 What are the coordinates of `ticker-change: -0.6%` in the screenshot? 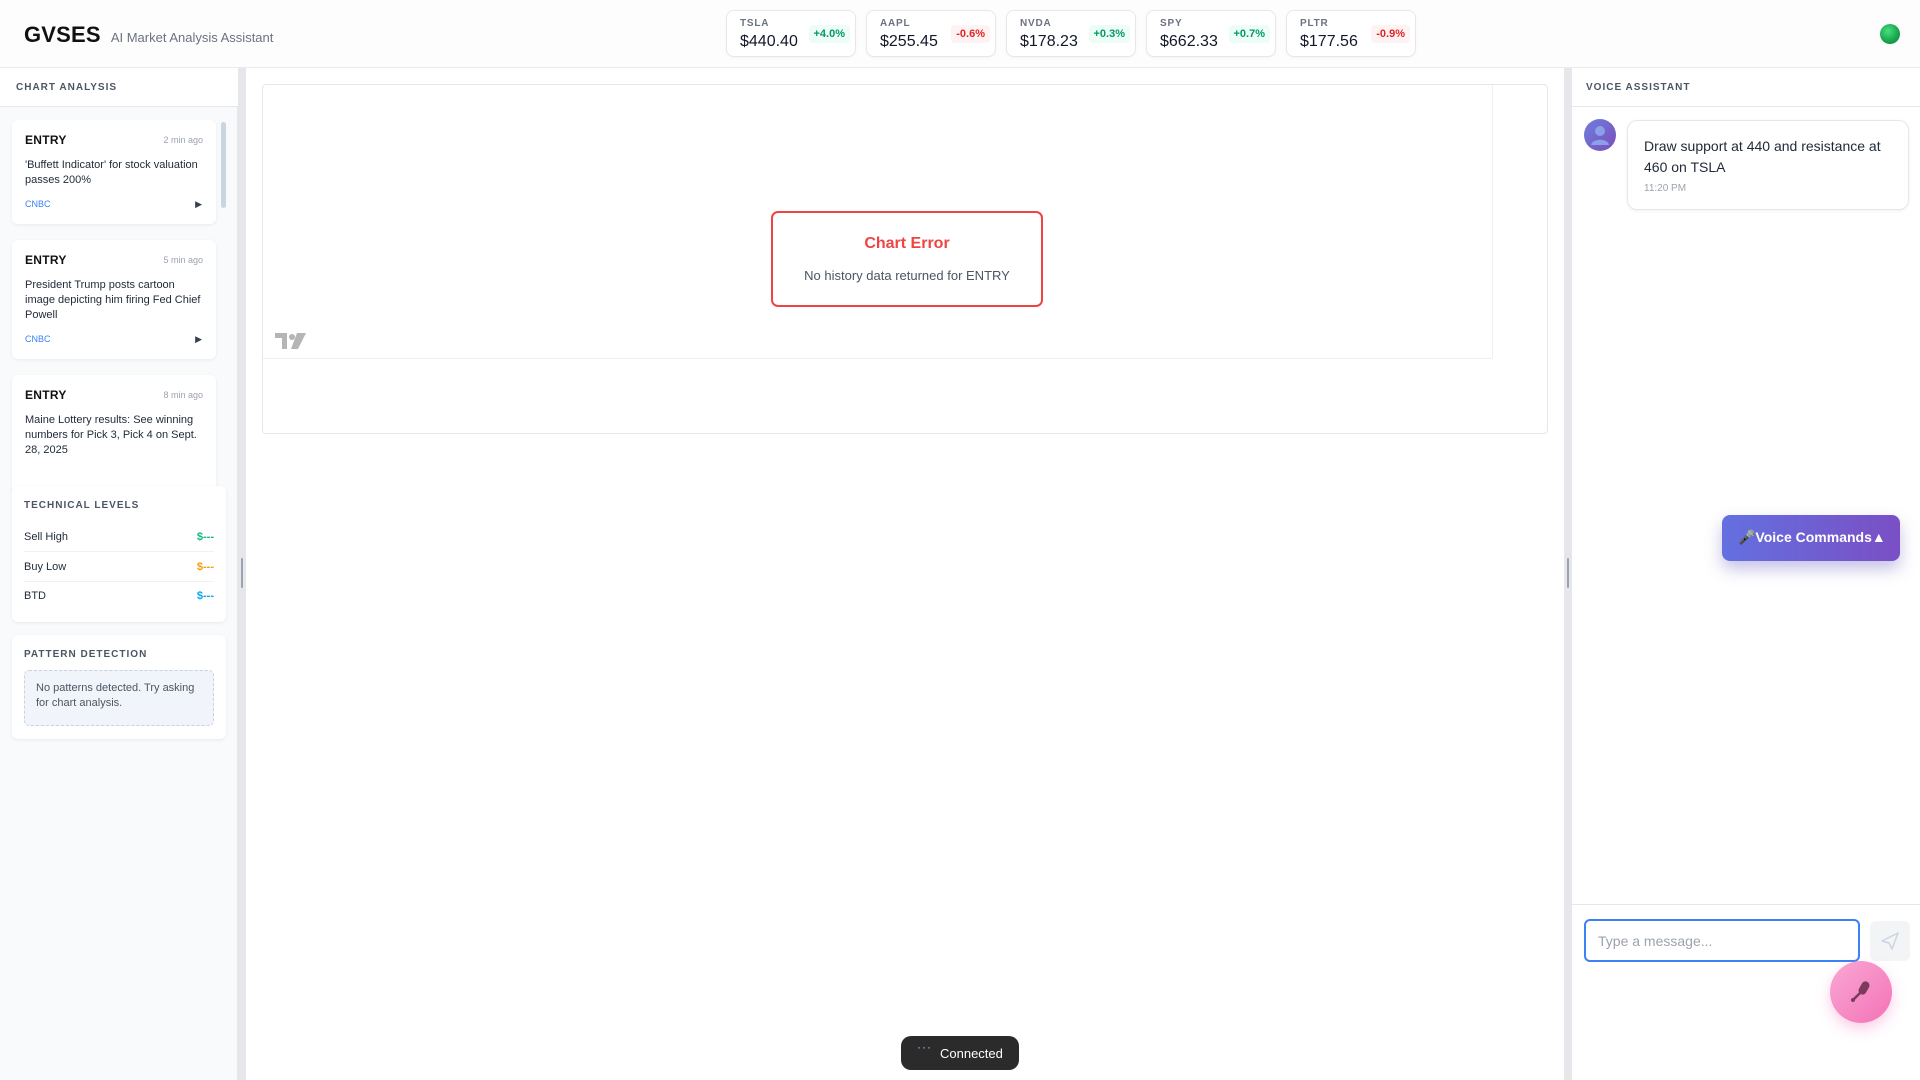 It's located at (970, 34).